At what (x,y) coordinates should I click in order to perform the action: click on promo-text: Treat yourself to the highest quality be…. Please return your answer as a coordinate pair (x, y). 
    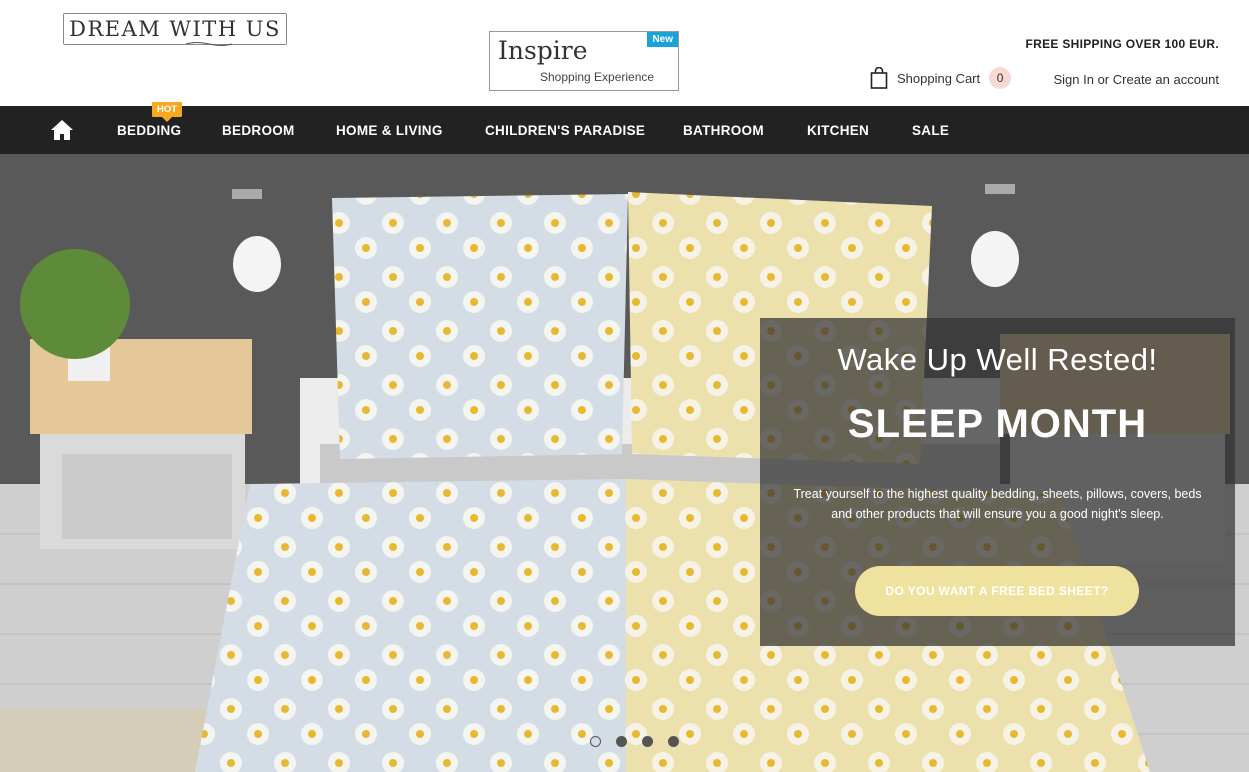
    Looking at the image, I should click on (997, 504).